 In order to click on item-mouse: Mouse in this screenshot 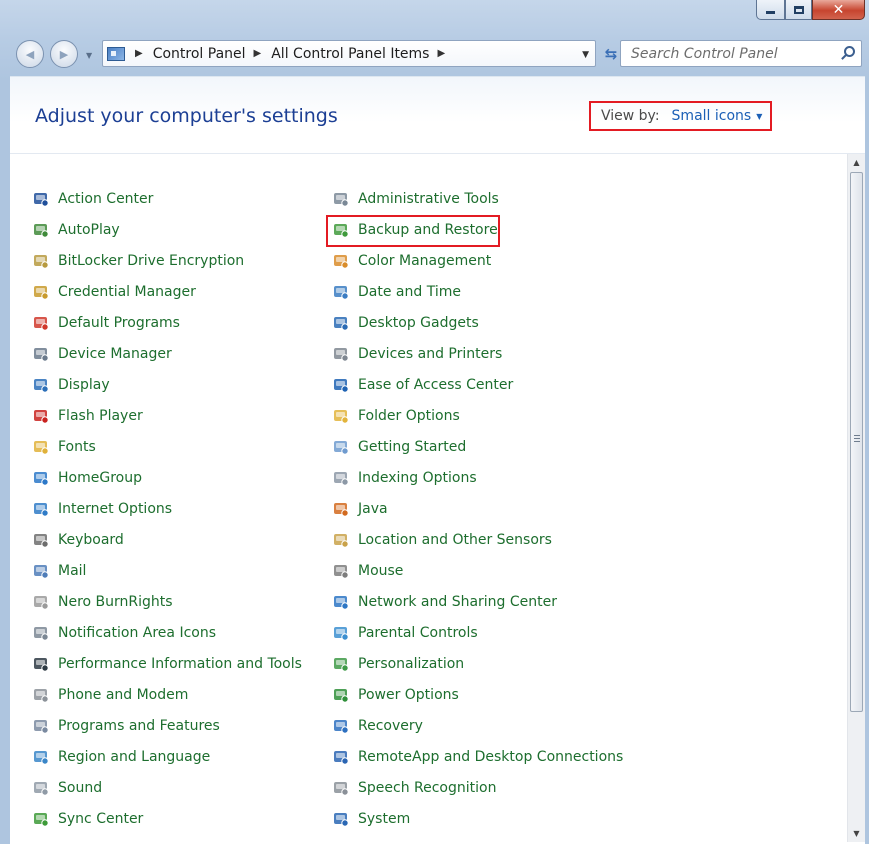, I will do `click(367, 571)`.